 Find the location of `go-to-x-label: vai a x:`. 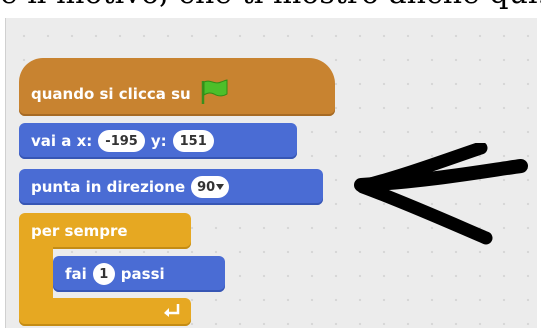

go-to-x-label: vai a x: is located at coordinates (62, 141).